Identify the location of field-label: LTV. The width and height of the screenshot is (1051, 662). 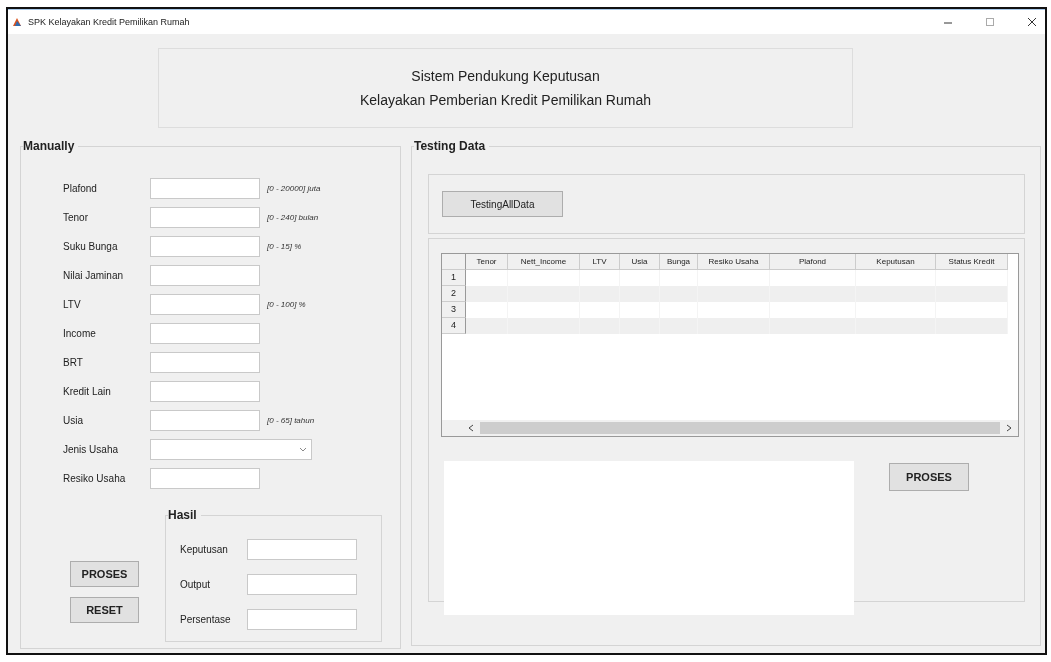
(72, 304).